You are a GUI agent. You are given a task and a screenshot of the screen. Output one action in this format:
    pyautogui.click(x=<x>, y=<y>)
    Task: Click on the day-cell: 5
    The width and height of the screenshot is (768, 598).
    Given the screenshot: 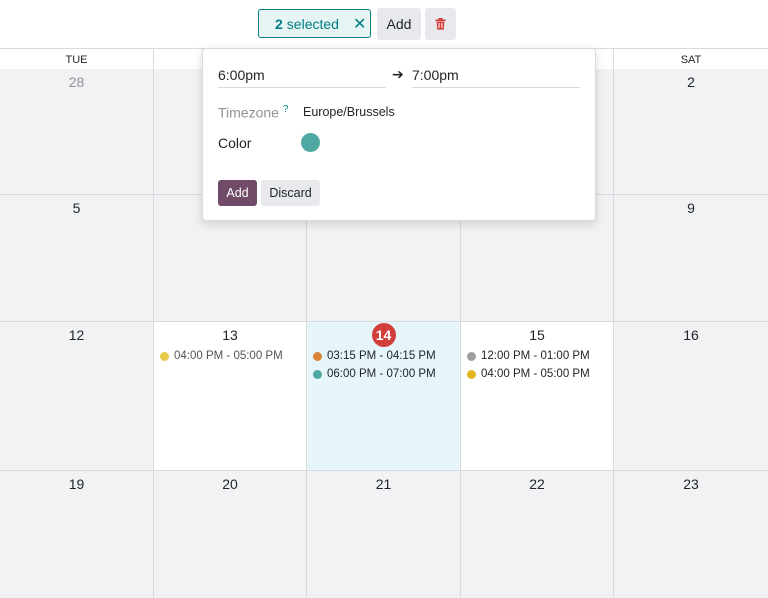 What is the action you would take?
    pyautogui.click(x=77, y=258)
    